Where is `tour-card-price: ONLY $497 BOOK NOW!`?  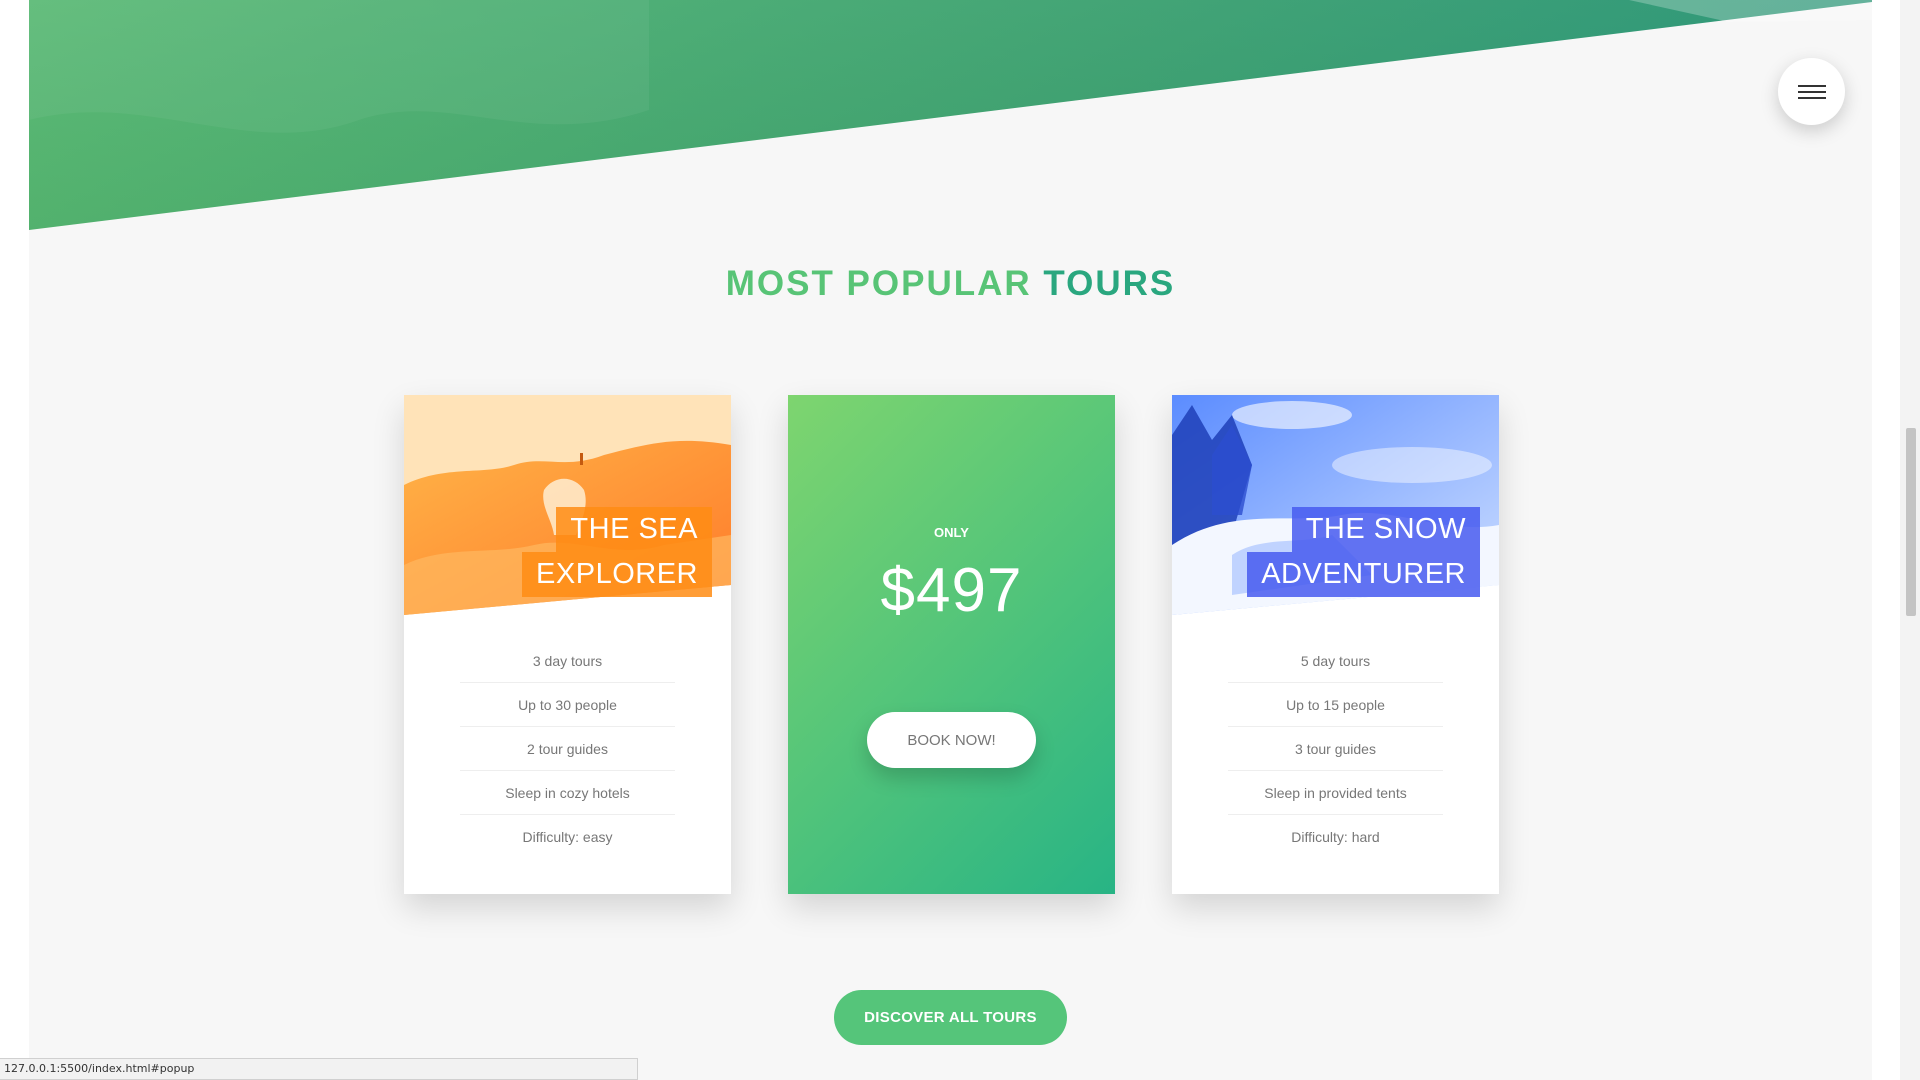 tour-card-price: ONLY $497 BOOK NOW! is located at coordinates (951, 644).